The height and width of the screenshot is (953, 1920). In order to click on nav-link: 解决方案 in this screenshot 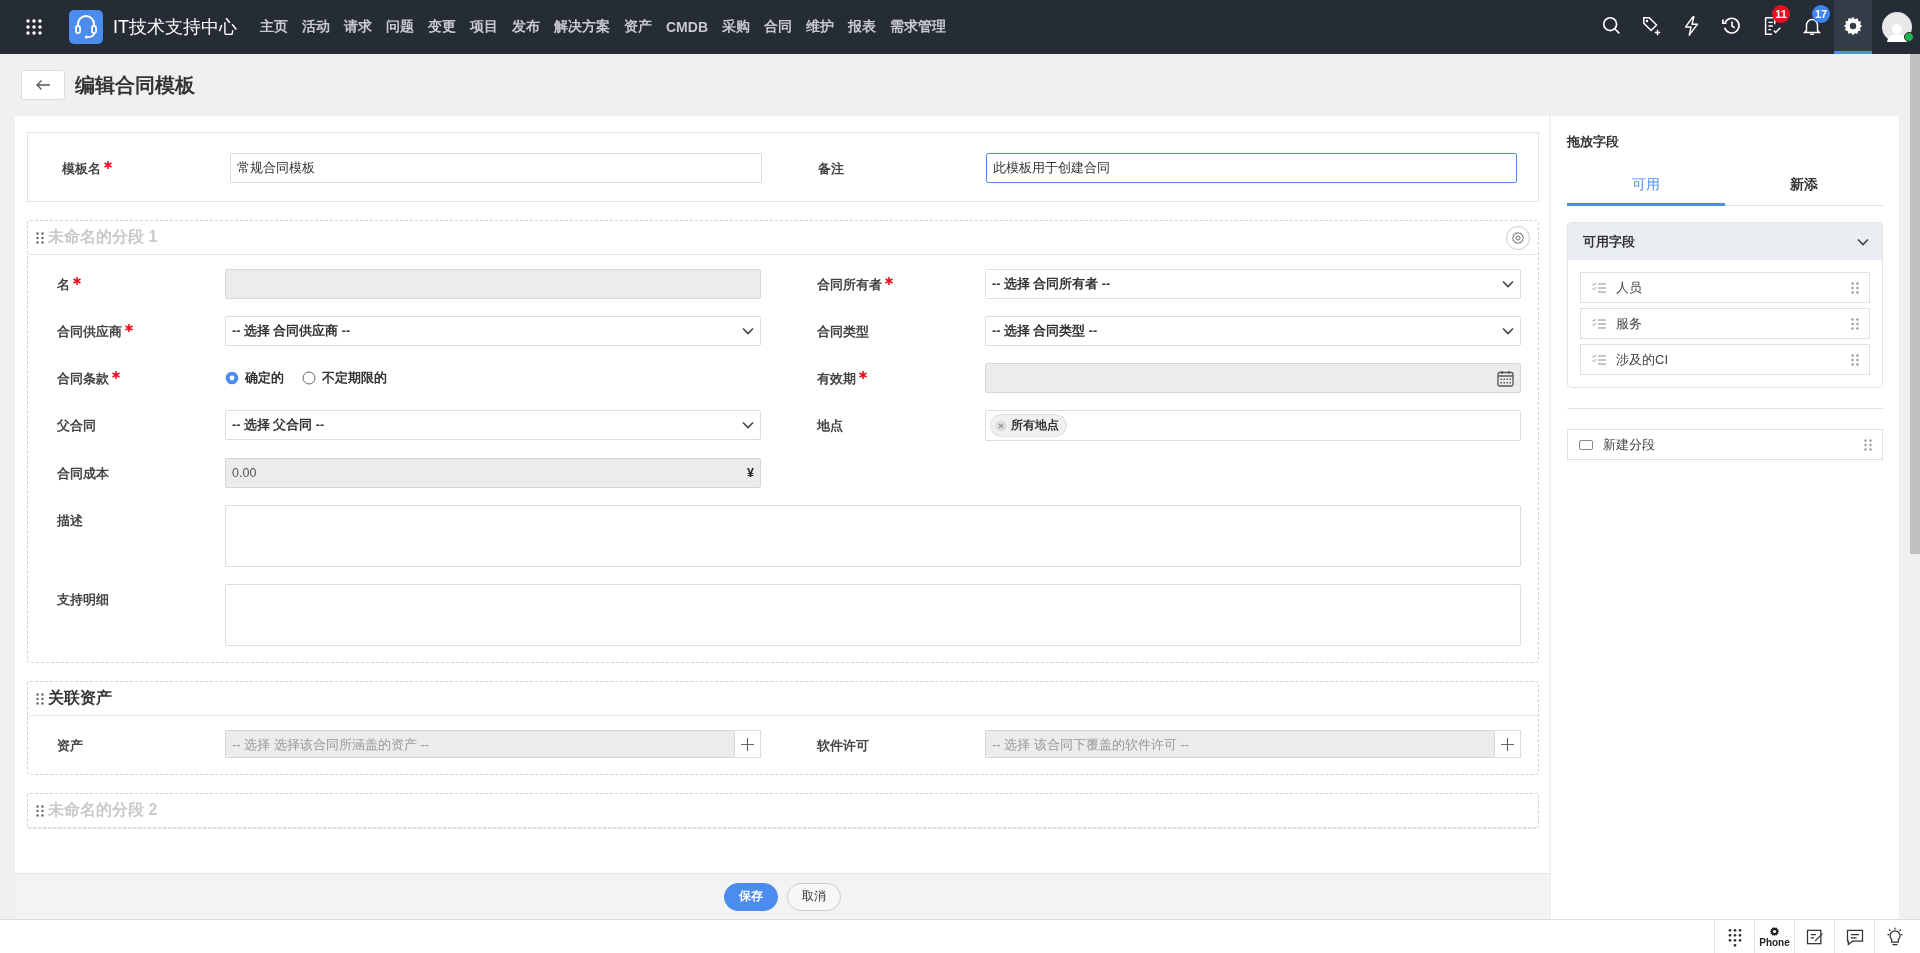, I will do `click(582, 27)`.